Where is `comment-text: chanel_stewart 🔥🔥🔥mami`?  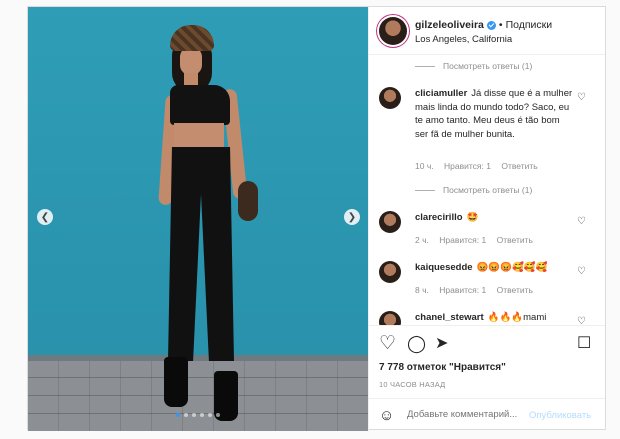
comment-text: chanel_stewart 🔥🔥🔥mami is located at coordinates (495, 318).